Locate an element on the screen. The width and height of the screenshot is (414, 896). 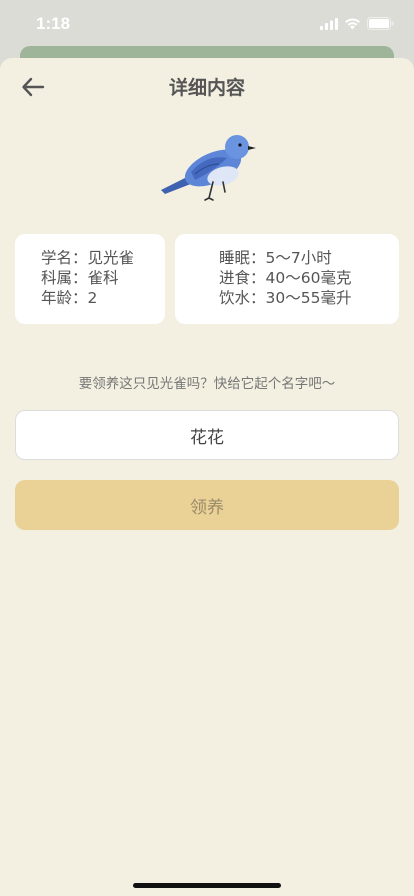
status-icons is located at coordinates (357, 24).